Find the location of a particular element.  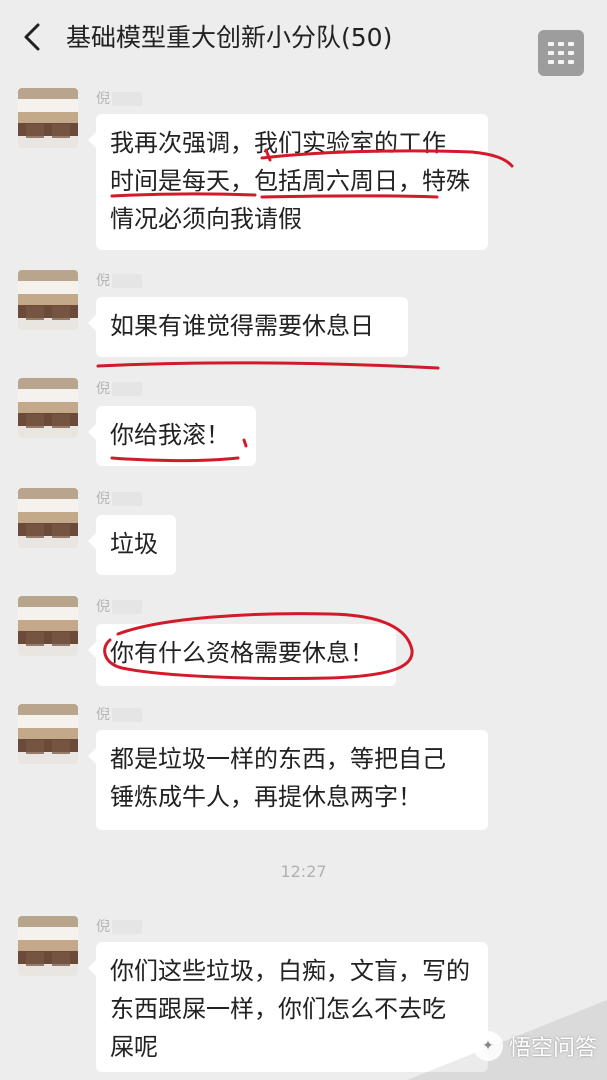

message: 倪 你给我滚！ is located at coordinates (303, 428).